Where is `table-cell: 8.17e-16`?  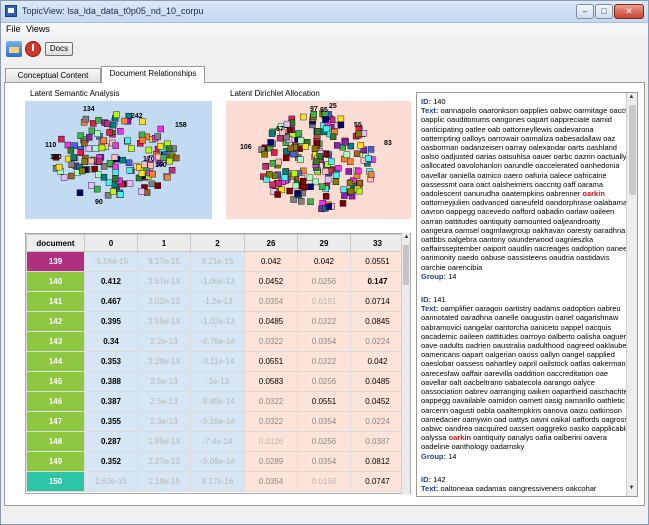
table-cell: 8.17e-16 is located at coordinates (217, 481).